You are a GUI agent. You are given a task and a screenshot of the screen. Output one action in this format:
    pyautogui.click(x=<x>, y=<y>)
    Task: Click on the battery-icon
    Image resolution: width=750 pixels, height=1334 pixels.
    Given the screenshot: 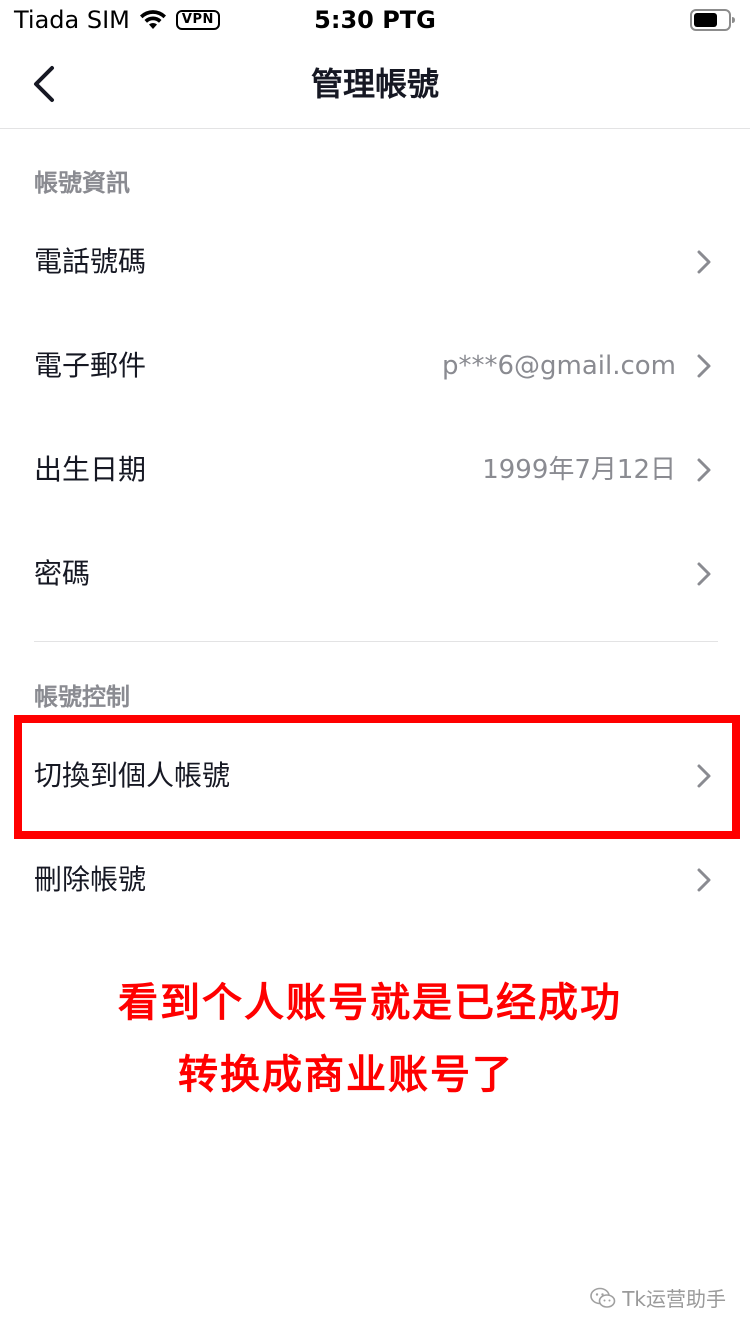 What is the action you would take?
    pyautogui.click(x=712, y=20)
    